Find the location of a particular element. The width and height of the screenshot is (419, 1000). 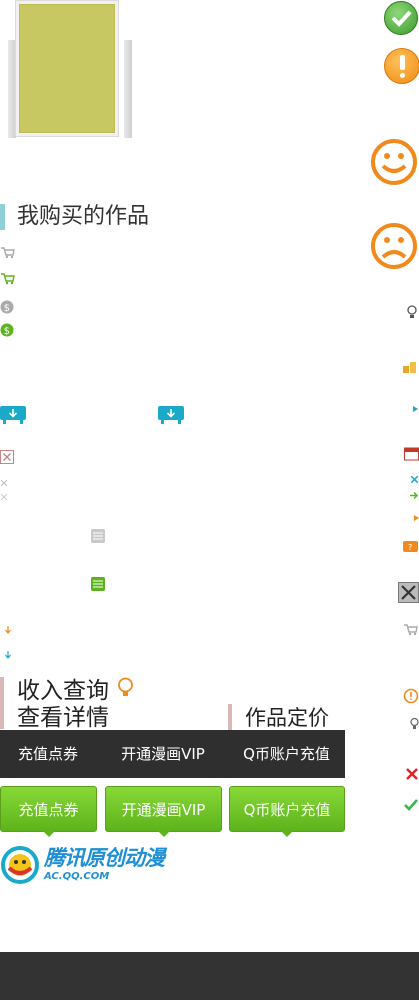

open-vip-button: 开通漫画VIP is located at coordinates (163, 811).